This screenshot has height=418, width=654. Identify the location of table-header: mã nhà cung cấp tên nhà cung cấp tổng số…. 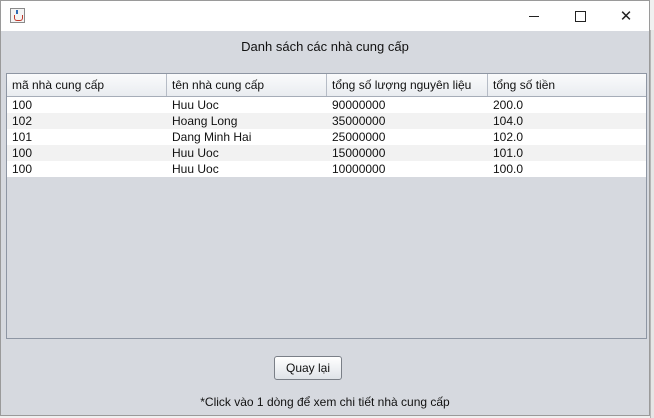
(326, 85).